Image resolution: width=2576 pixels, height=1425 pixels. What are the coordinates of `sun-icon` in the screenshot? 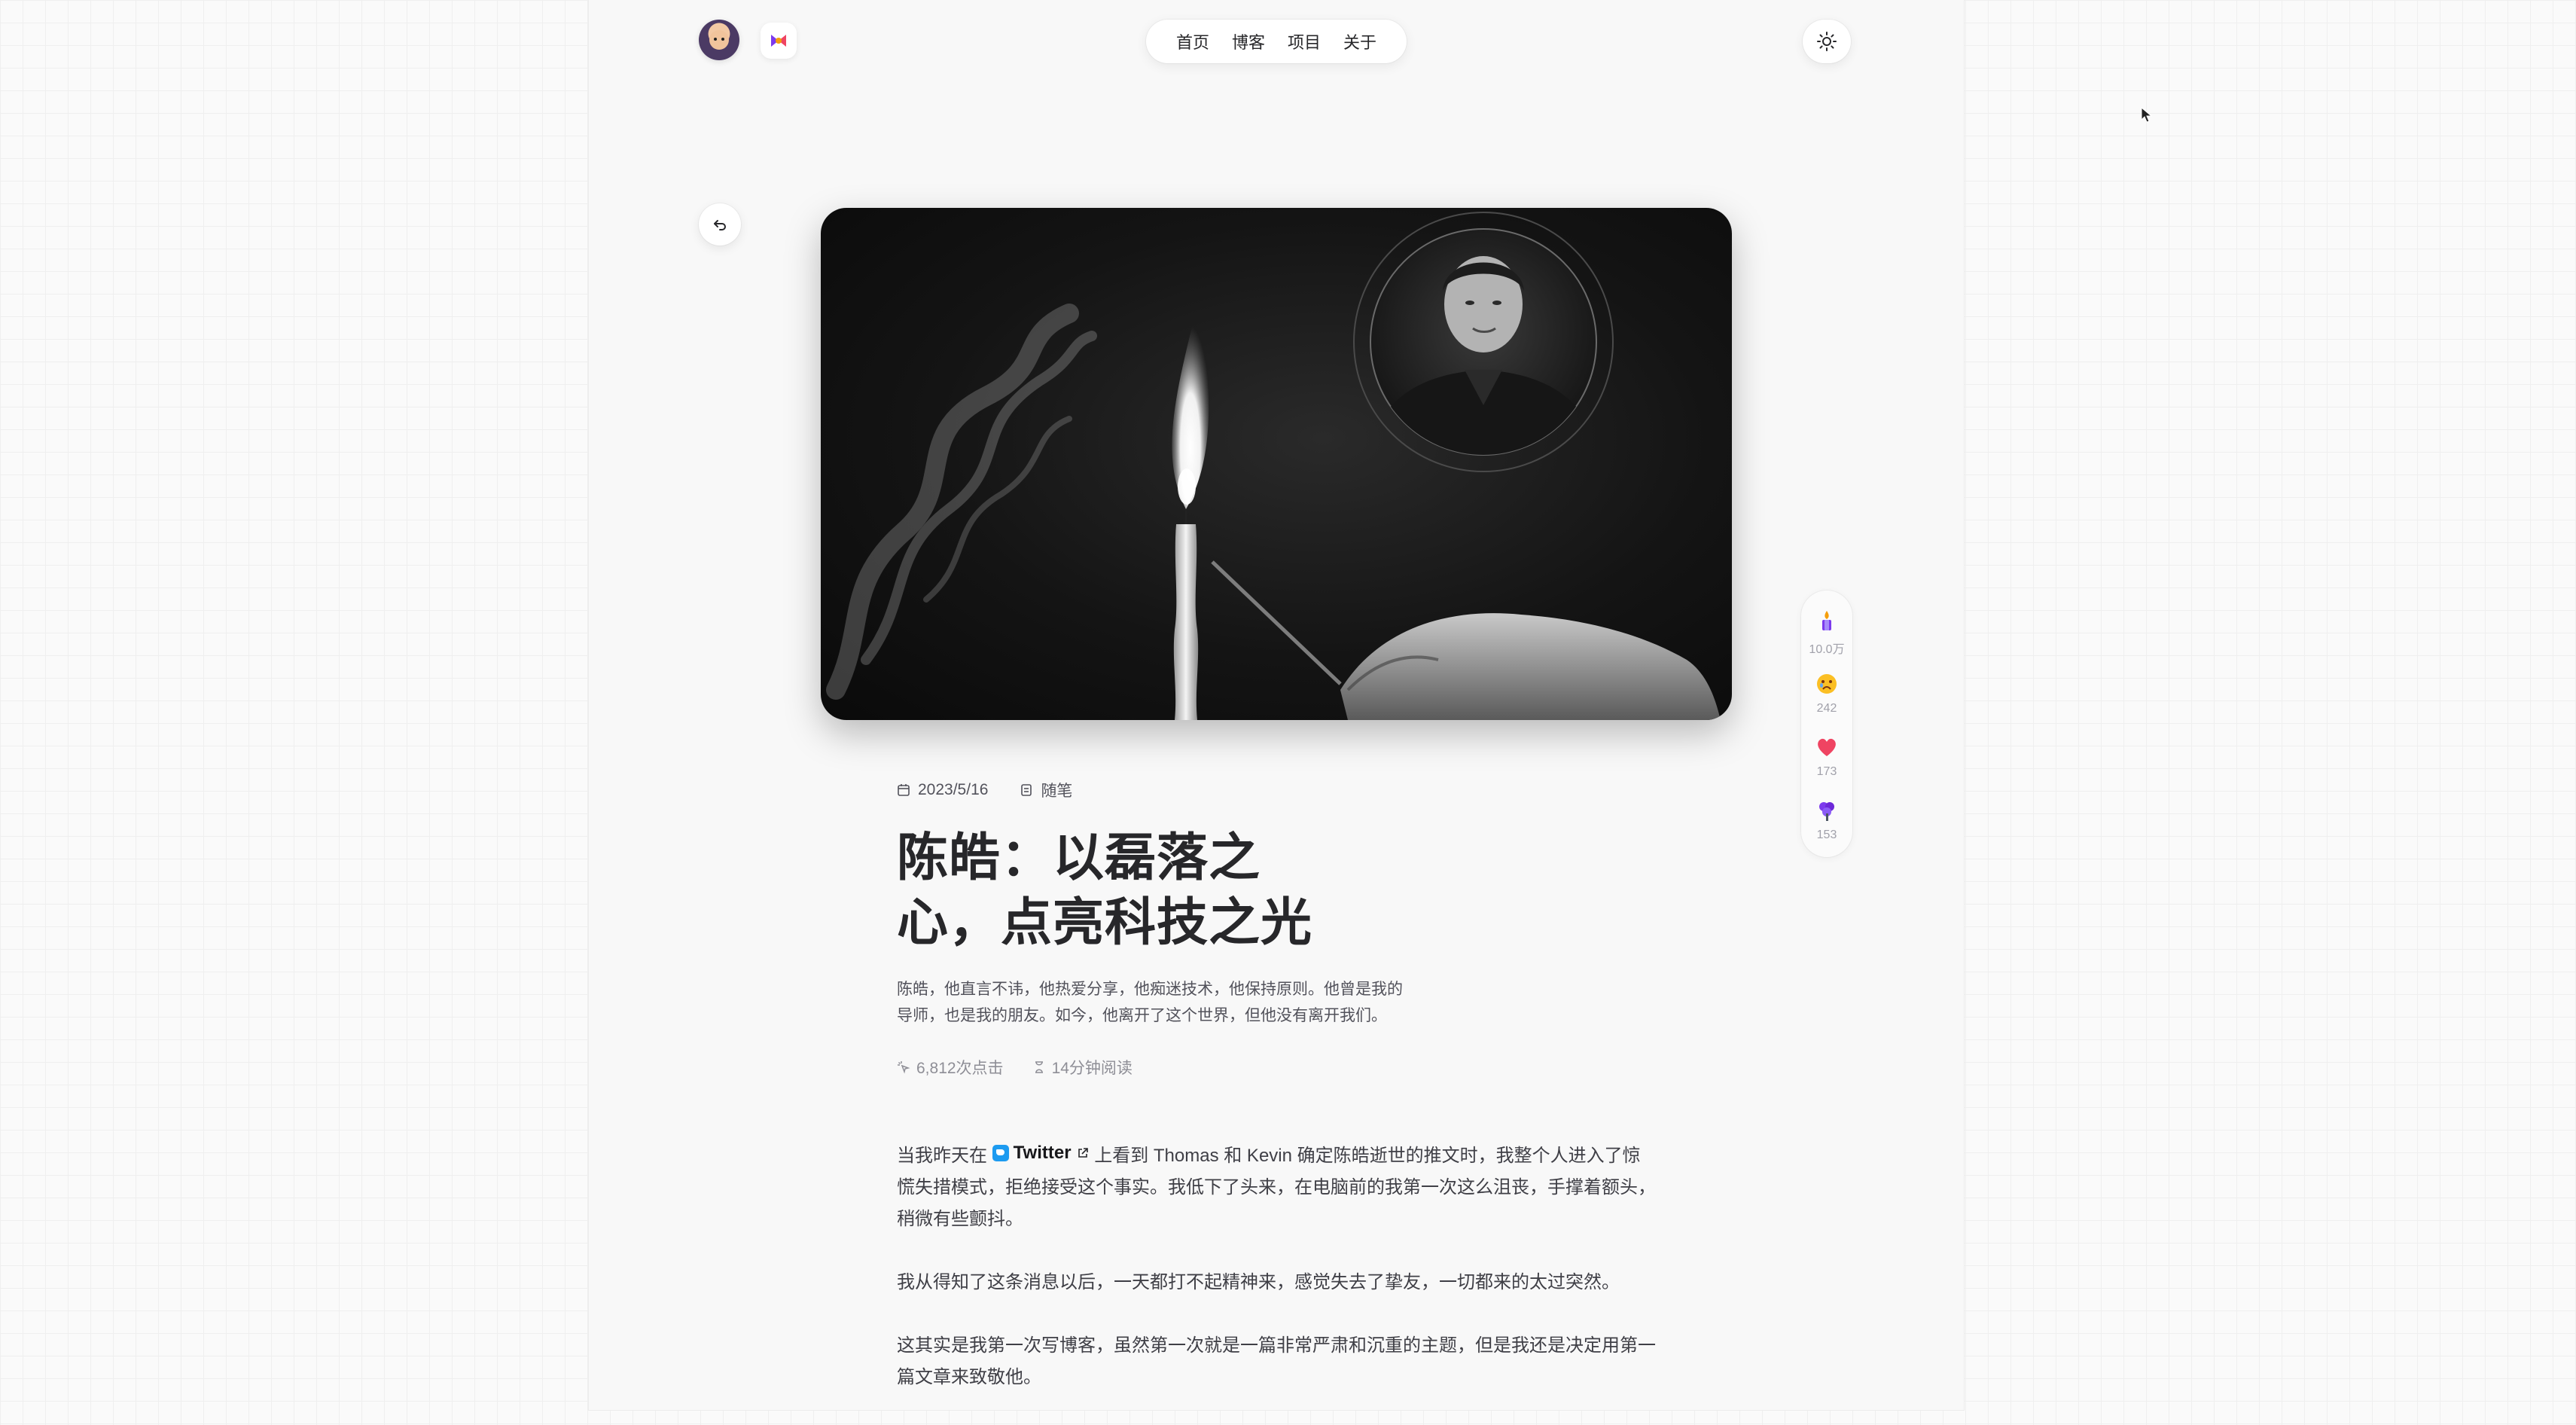 It's located at (1827, 42).